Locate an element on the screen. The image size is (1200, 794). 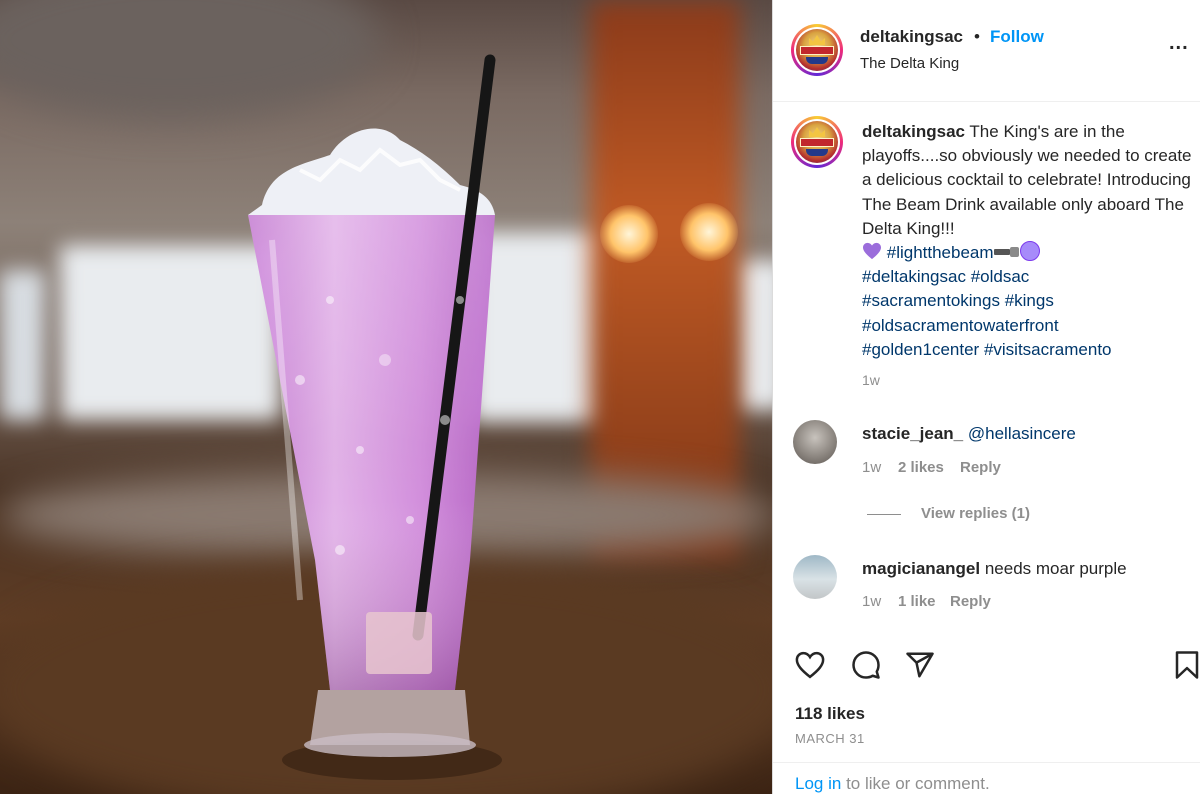
flashlight-icon is located at coordinates (1006, 252).